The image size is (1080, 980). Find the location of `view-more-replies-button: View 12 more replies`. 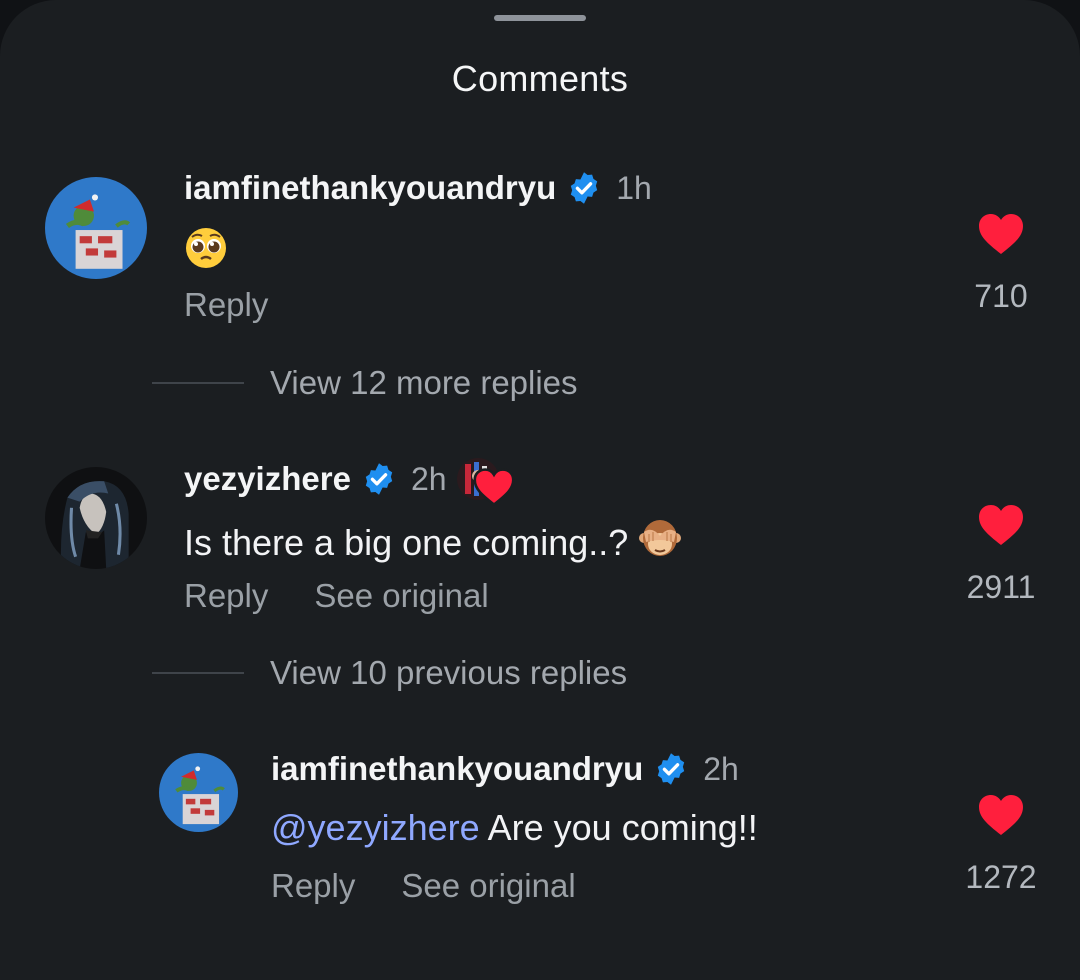

view-more-replies-button: View 12 more replies is located at coordinates (365, 383).